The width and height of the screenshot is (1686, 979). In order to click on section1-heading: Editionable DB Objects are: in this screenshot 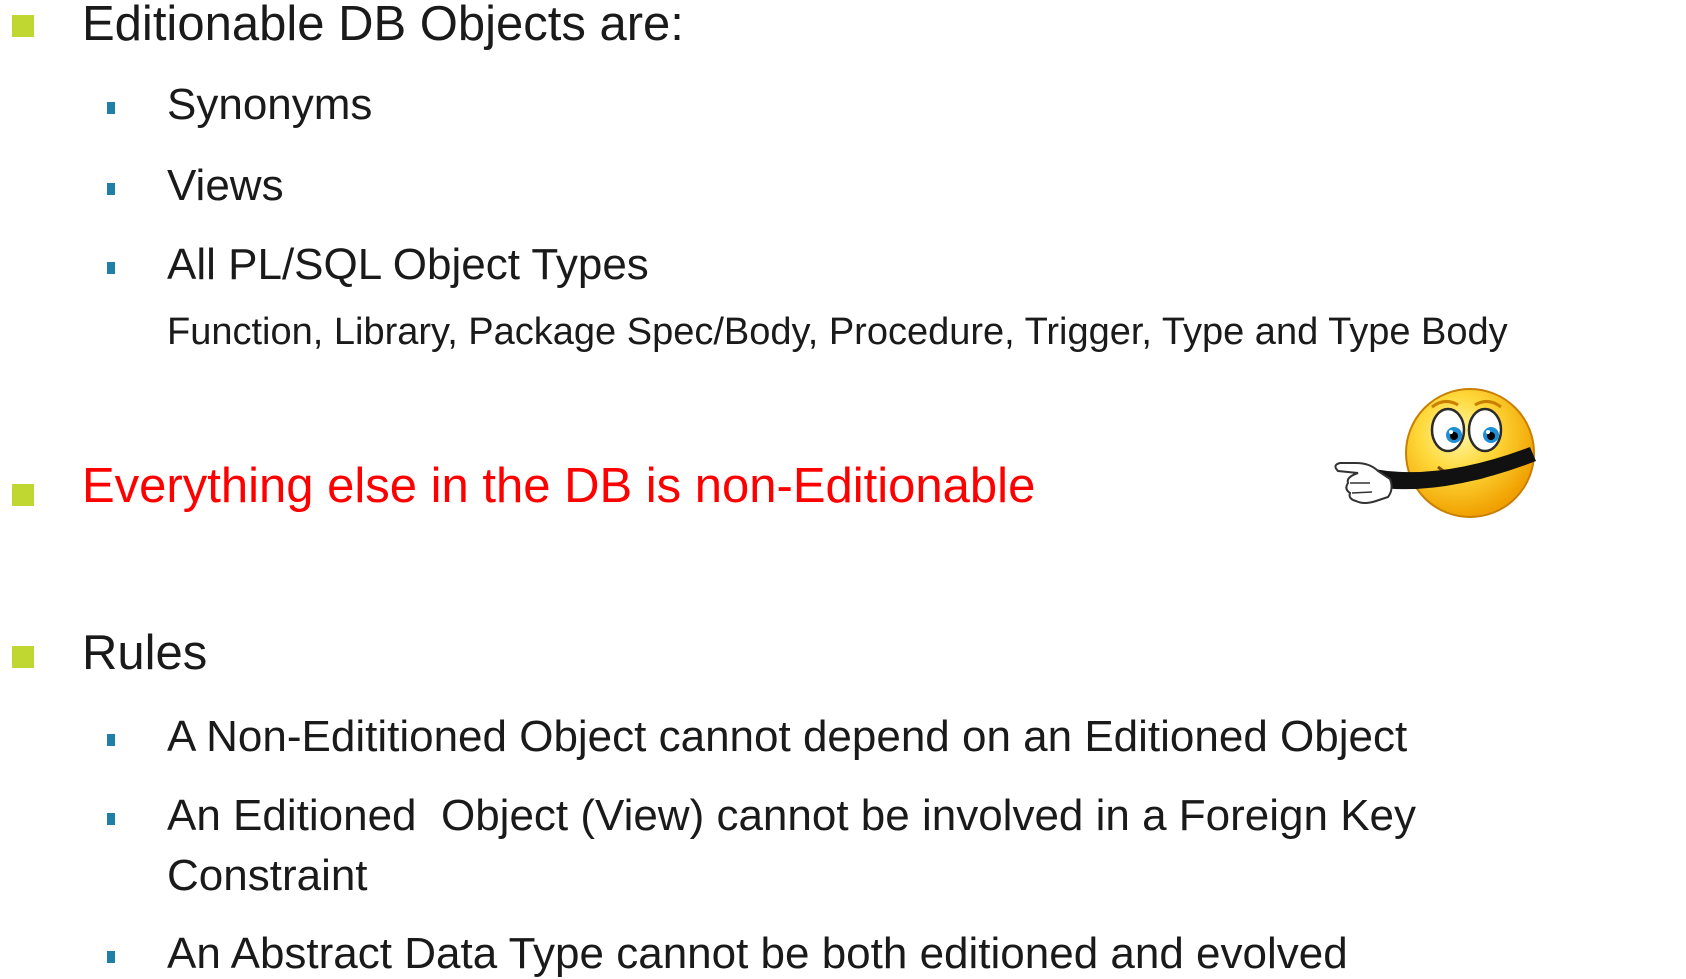, I will do `click(383, 25)`.